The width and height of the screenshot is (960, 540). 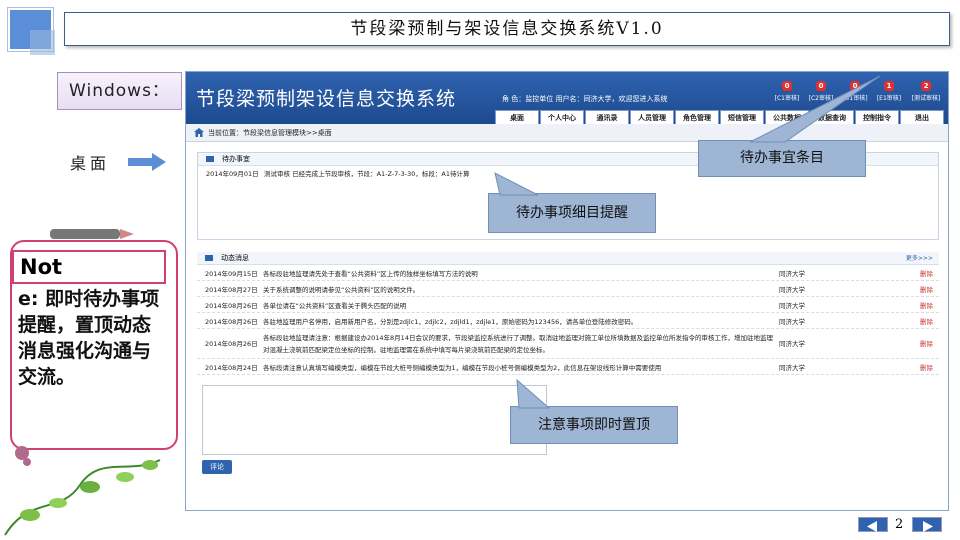 I want to click on todo-date: 2014年09月01日, so click(x=232, y=174).